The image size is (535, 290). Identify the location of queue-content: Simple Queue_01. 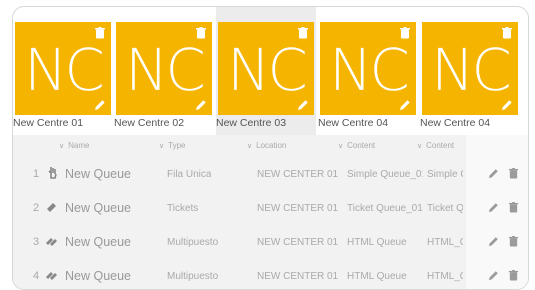
(385, 174).